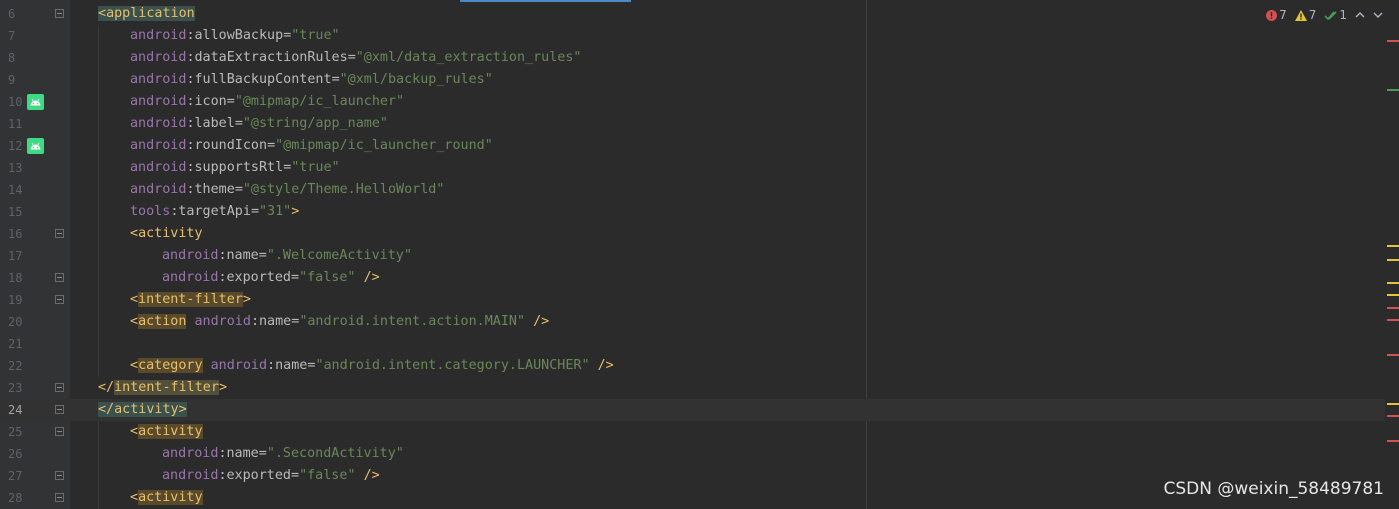 The image size is (1399, 509). I want to click on code-text: <application, so click(146, 13).